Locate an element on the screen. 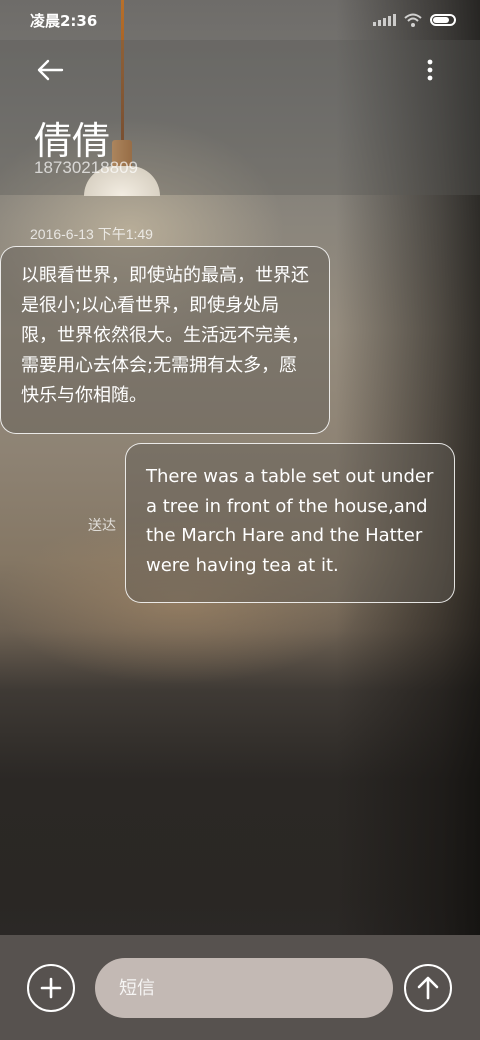 Image resolution: width=480 pixels, height=1040 pixels. more-vertical-icon is located at coordinates (430, 70).